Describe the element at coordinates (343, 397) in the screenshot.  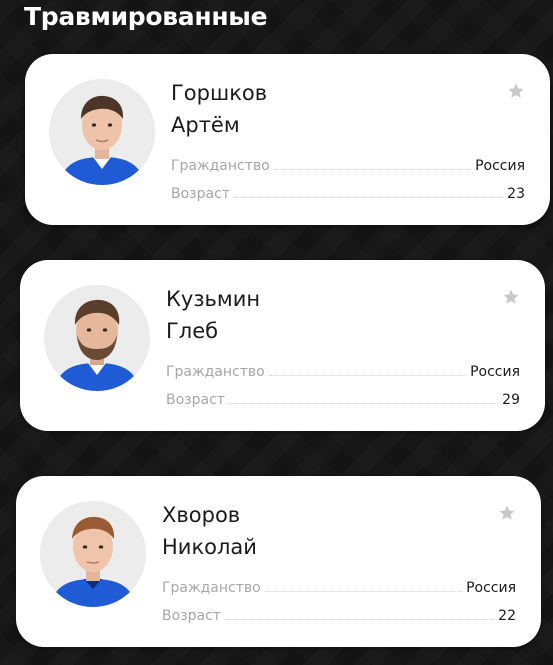
I see `age-row: Возраст 29` at that location.